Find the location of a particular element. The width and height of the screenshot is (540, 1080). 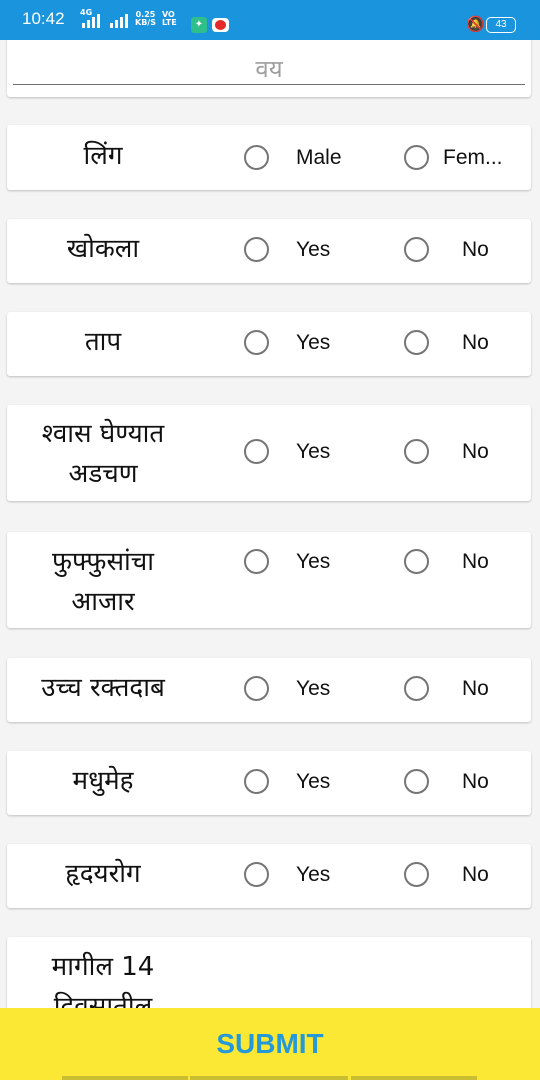

question-label-cough: खोकला is located at coordinates (103, 249).